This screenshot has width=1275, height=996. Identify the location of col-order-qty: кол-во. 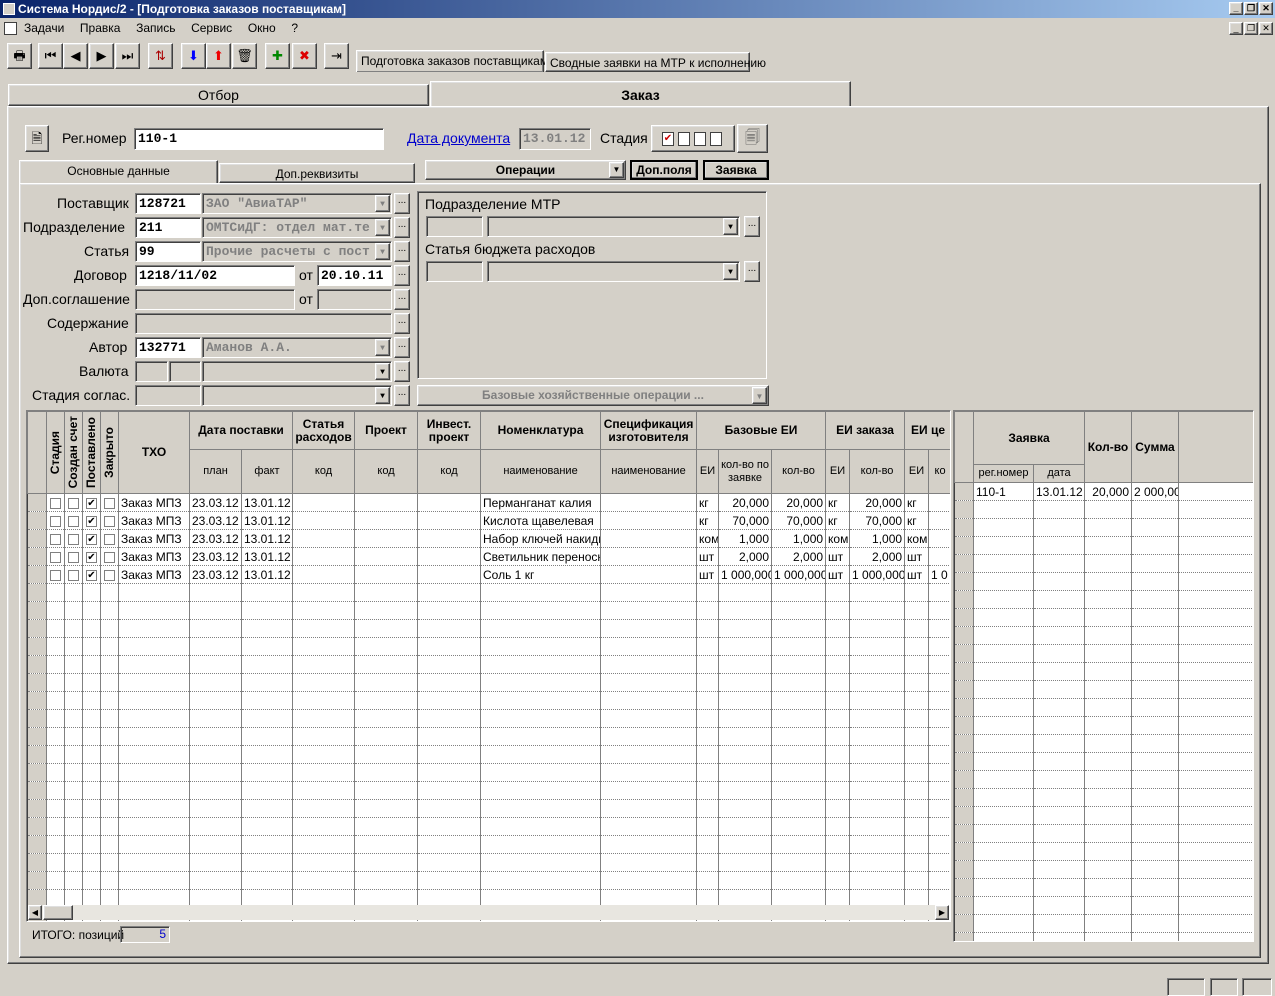
(877, 471).